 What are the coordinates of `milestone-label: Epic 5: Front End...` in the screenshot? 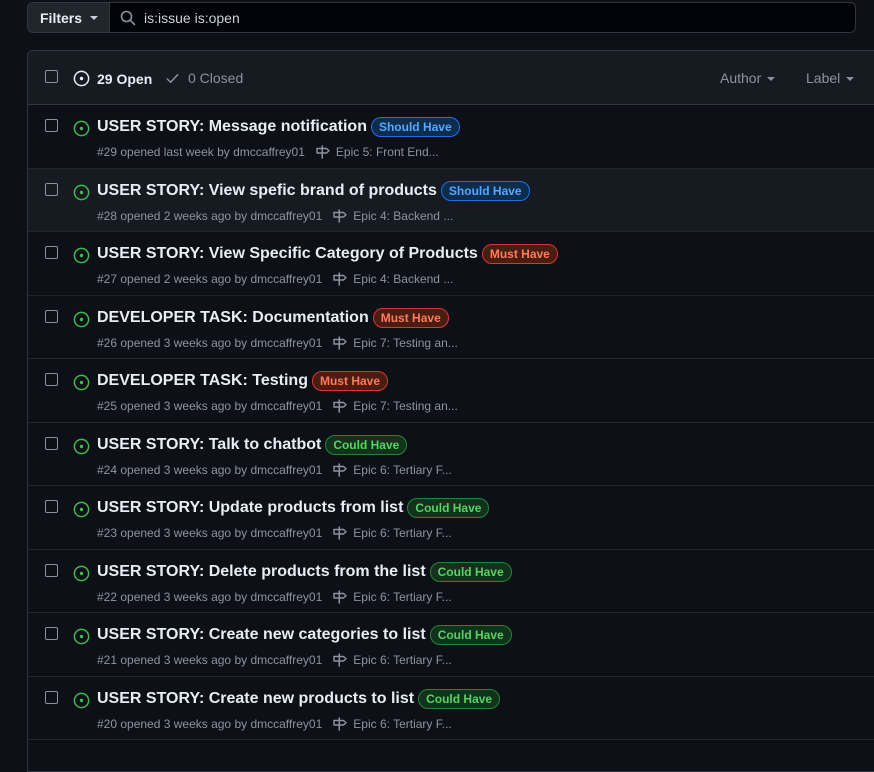 It's located at (387, 152).